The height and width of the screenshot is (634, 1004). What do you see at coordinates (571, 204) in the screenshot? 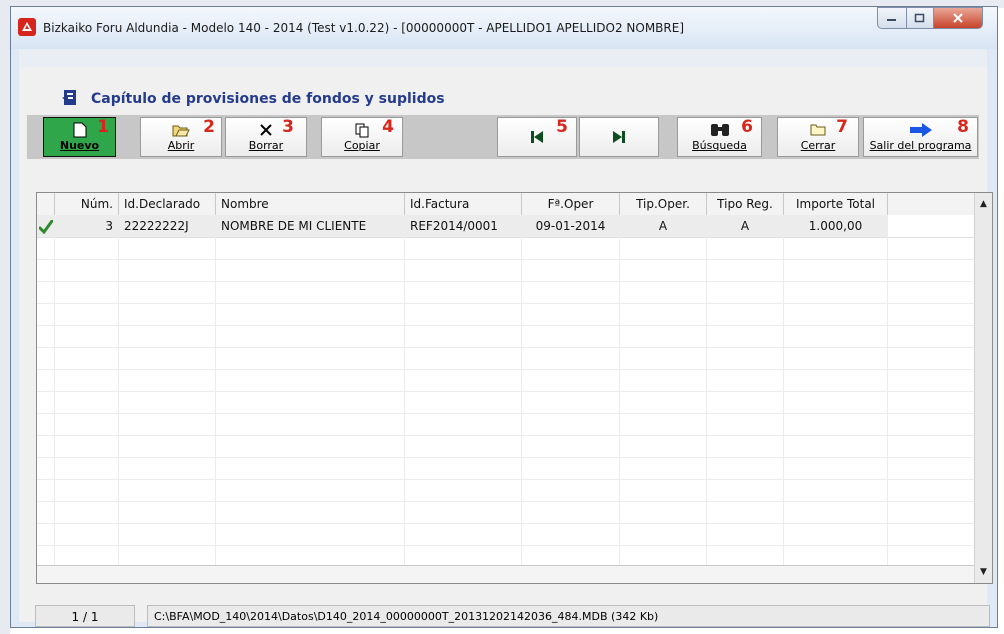
I see `header-fecha-oper: Fª.Oper` at bounding box center [571, 204].